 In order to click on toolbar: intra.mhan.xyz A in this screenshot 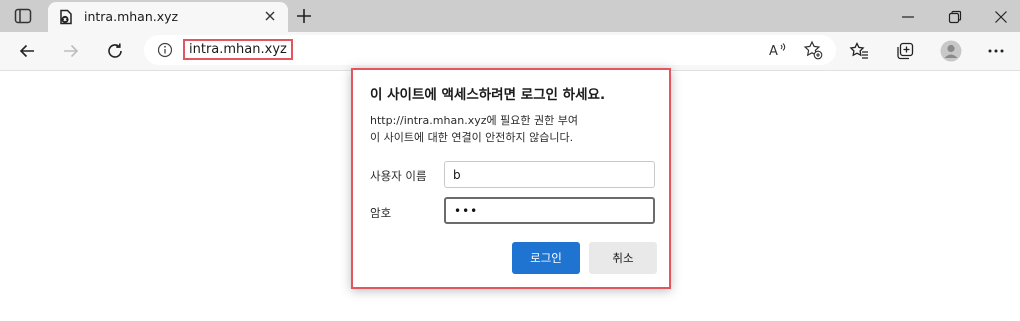, I will do `click(510, 51)`.